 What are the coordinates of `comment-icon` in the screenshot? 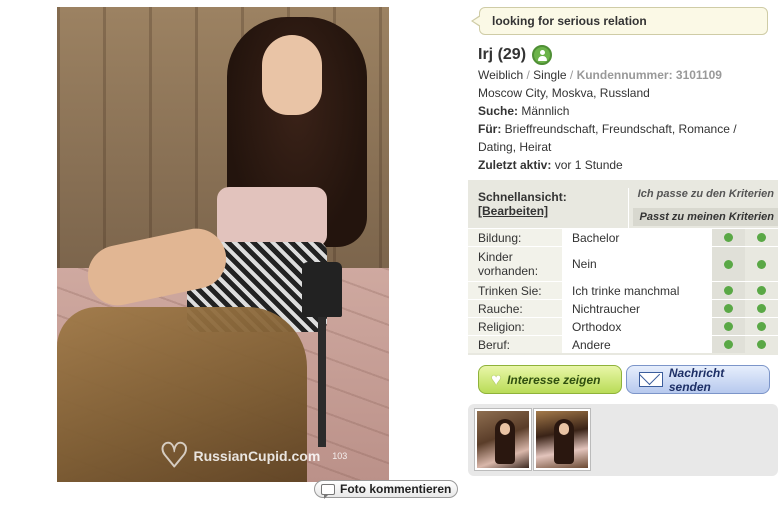 It's located at (328, 491).